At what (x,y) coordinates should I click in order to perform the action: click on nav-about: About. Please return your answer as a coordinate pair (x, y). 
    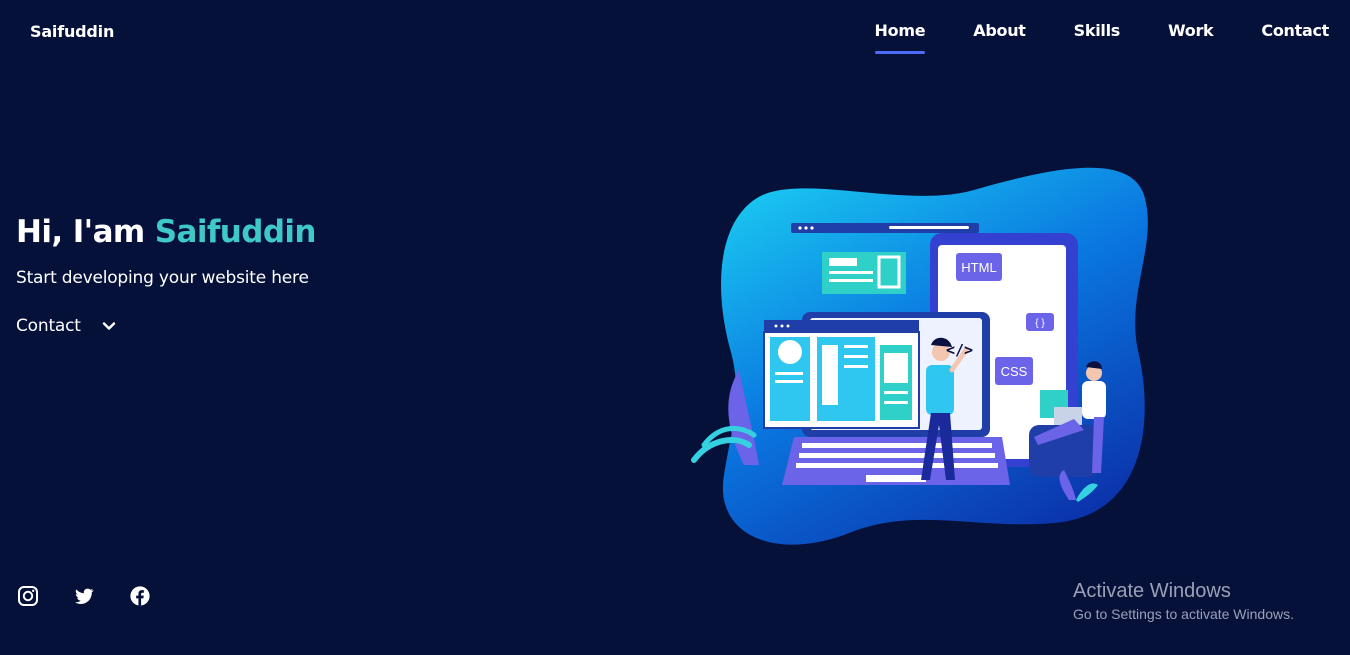
    Looking at the image, I should click on (999, 30).